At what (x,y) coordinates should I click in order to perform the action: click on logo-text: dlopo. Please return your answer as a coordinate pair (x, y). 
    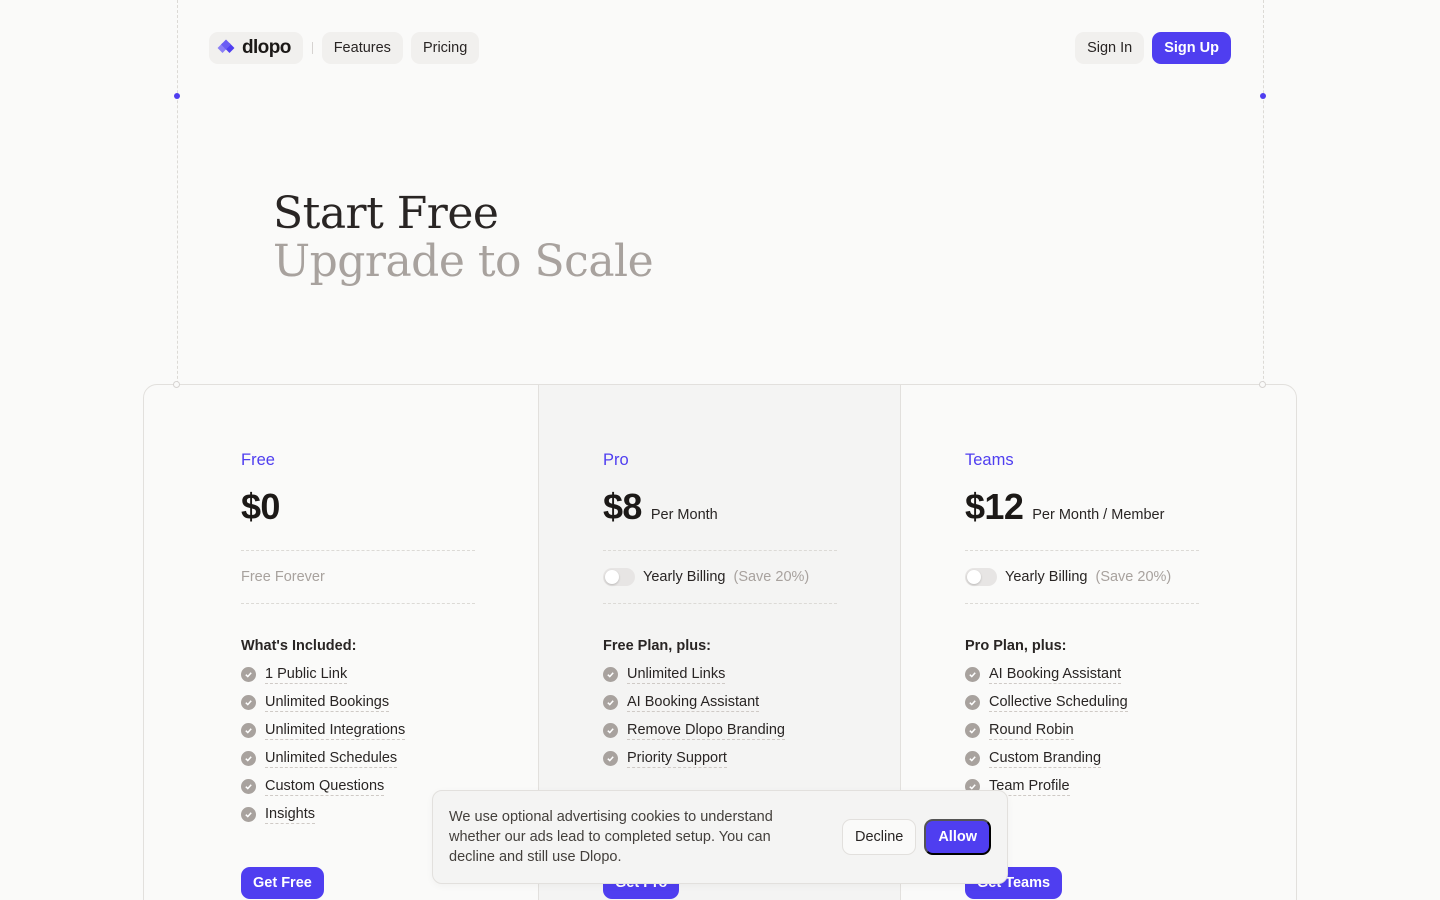
    Looking at the image, I should click on (266, 47).